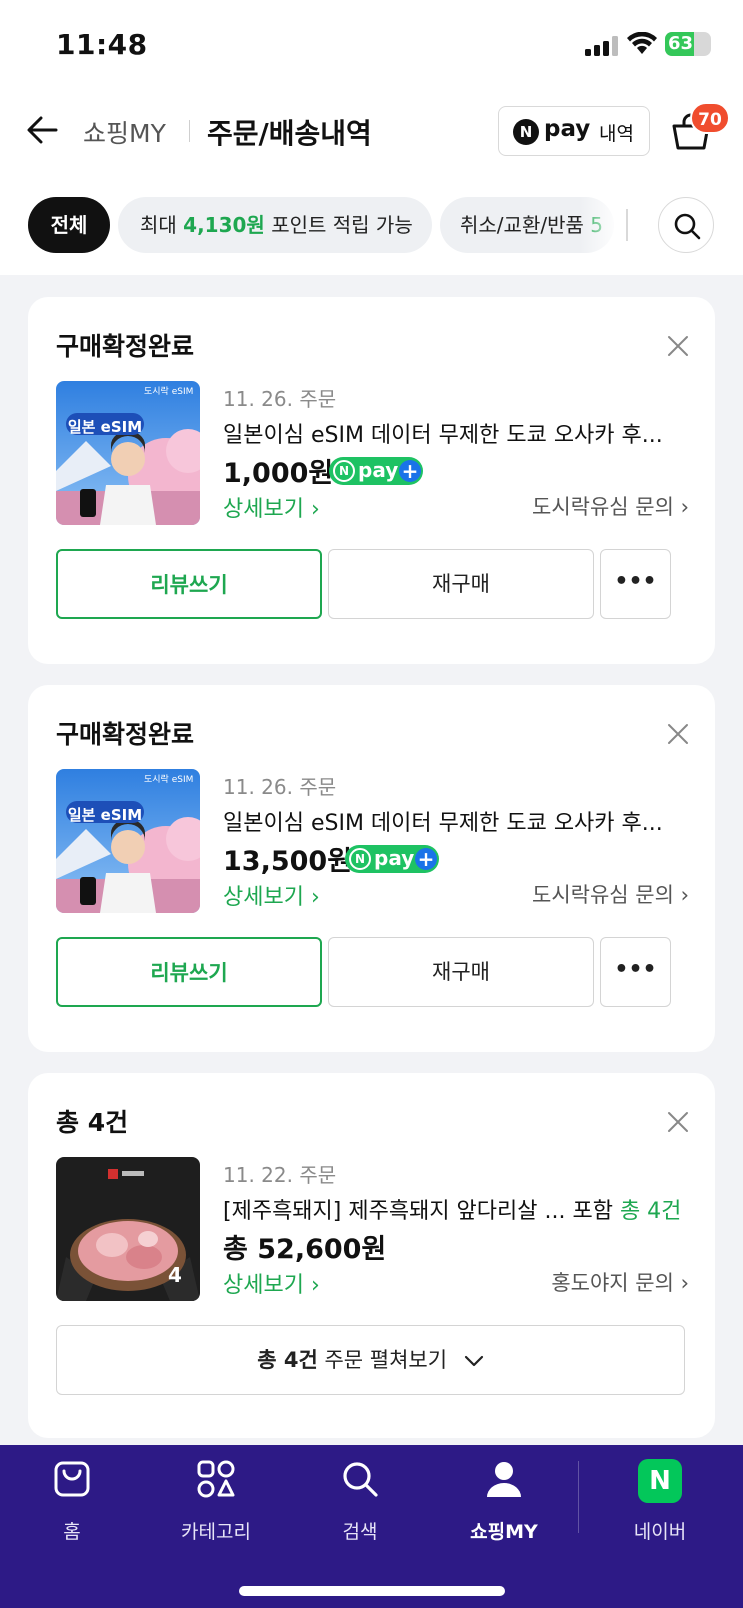 The height and width of the screenshot is (1608, 743). Describe the element at coordinates (642, 43) in the screenshot. I see `wifi-icon` at that location.